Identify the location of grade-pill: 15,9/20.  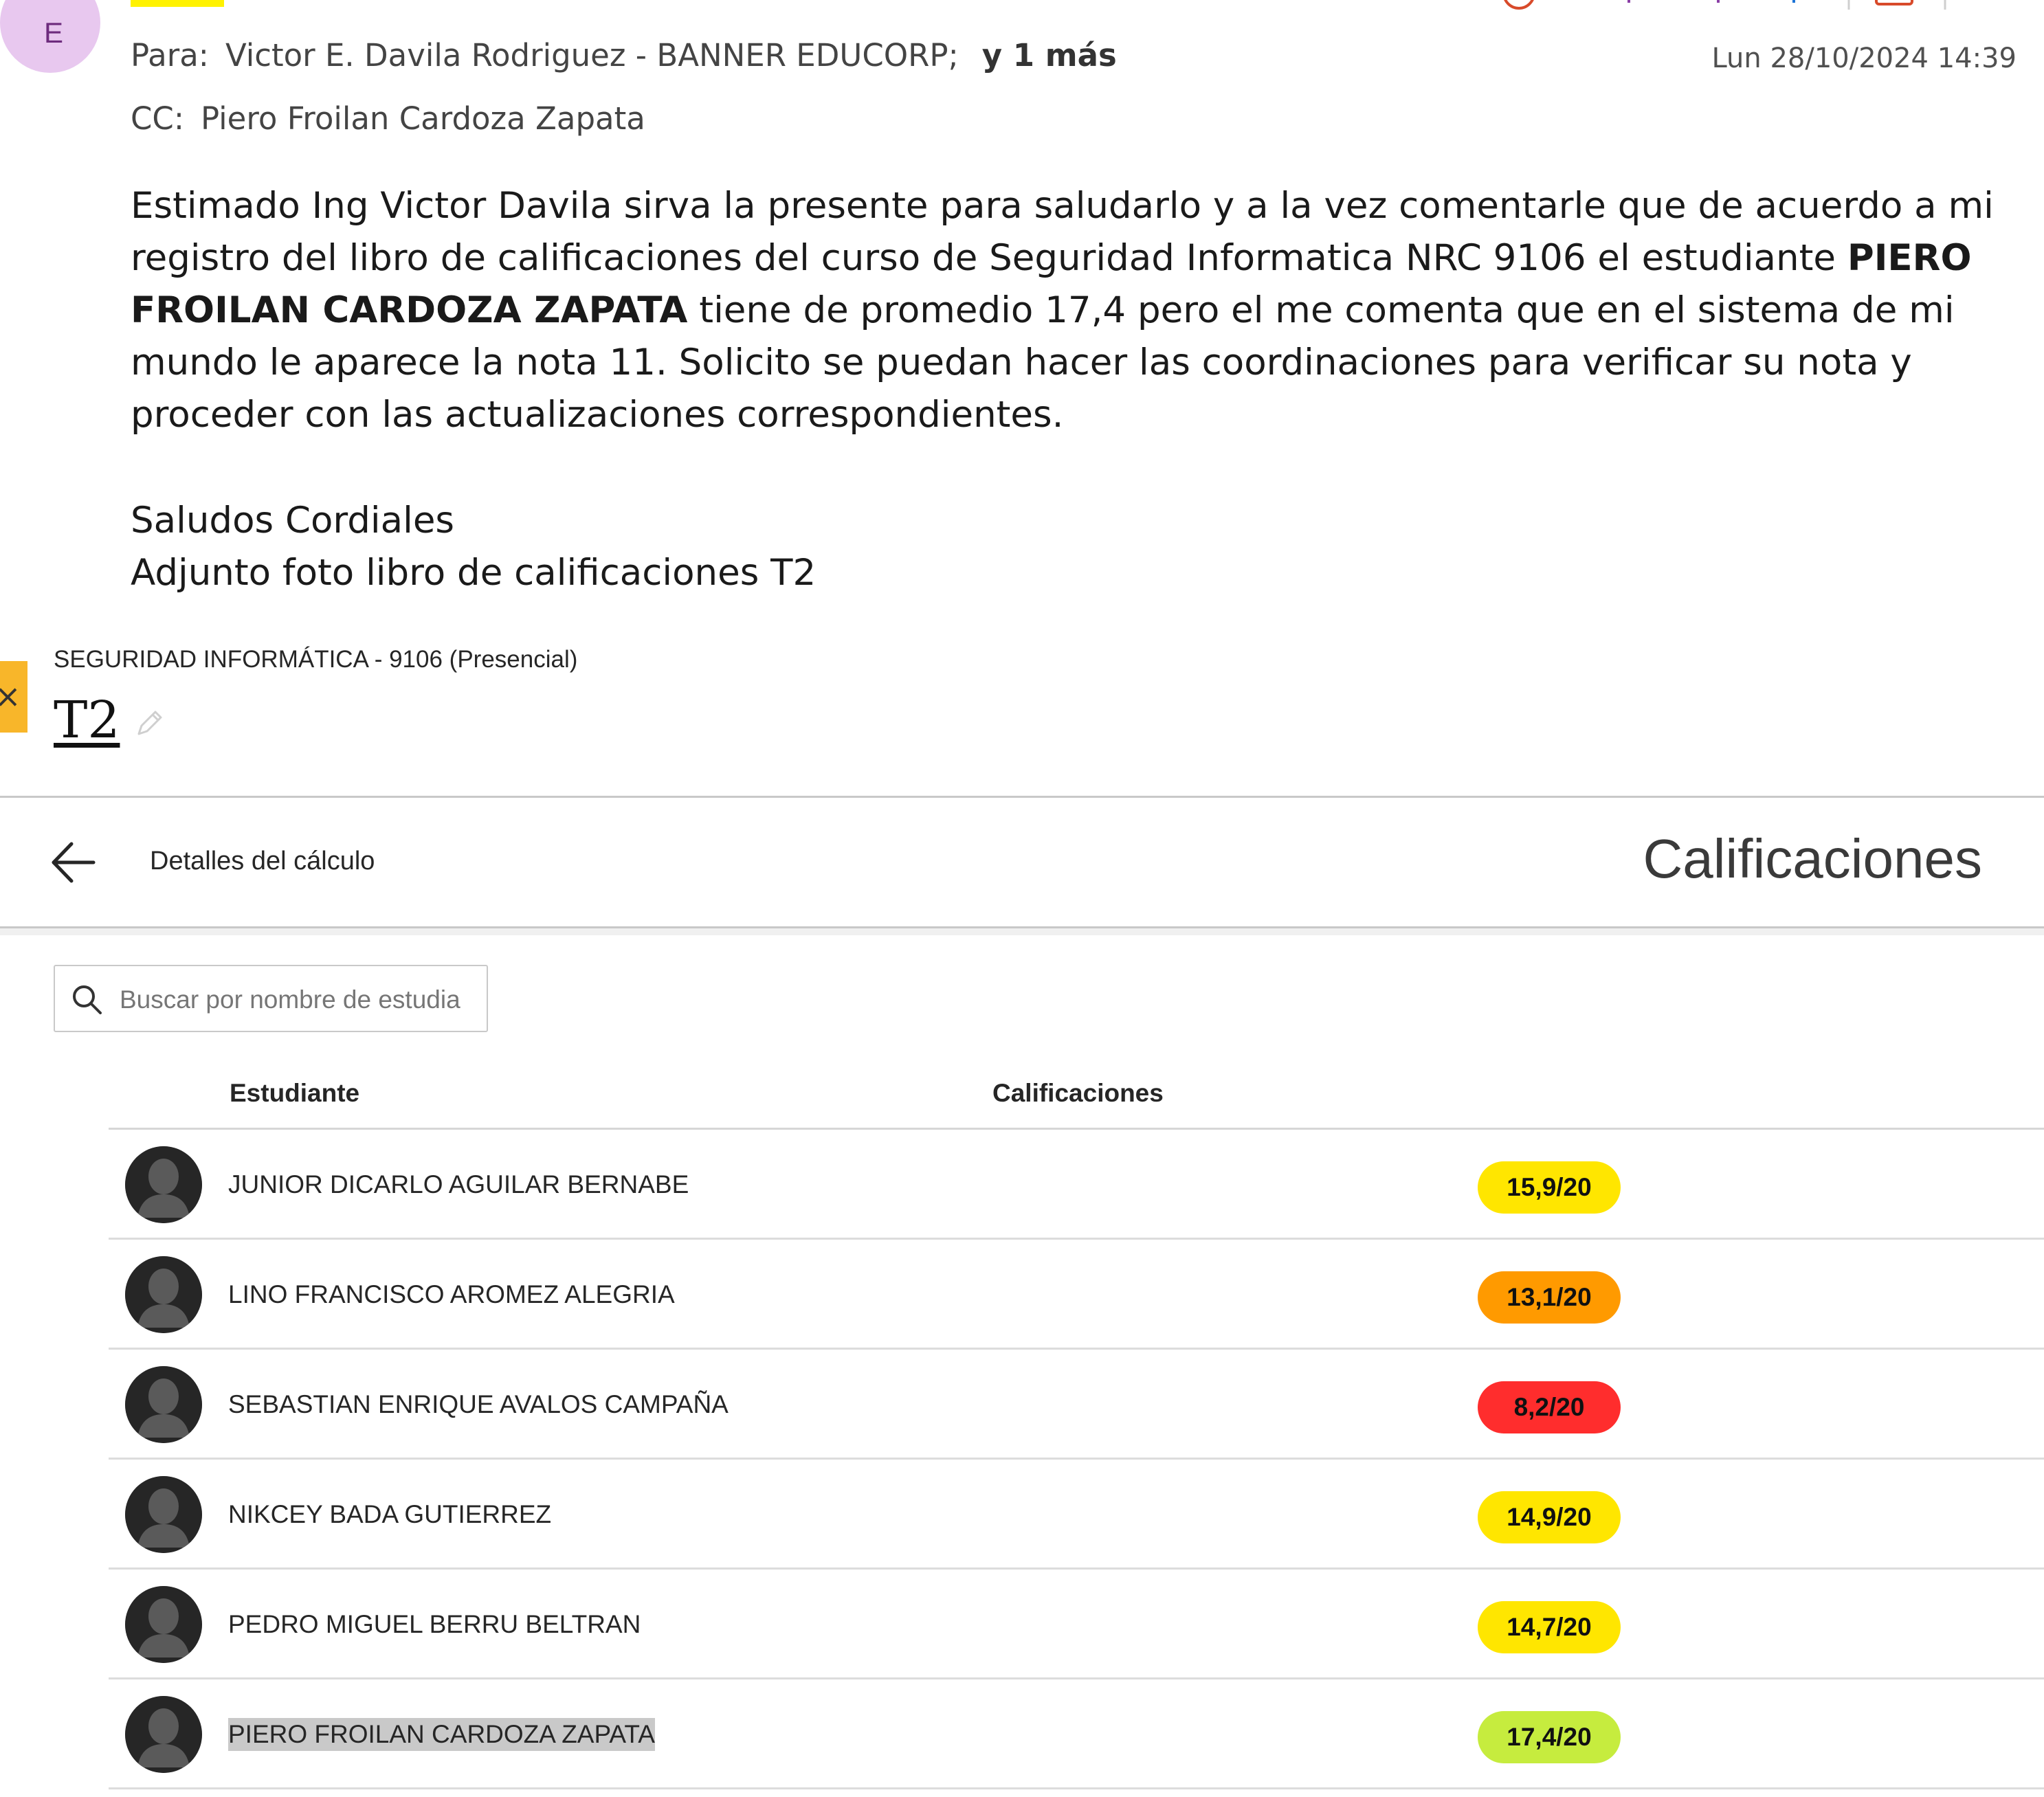
(1549, 1188).